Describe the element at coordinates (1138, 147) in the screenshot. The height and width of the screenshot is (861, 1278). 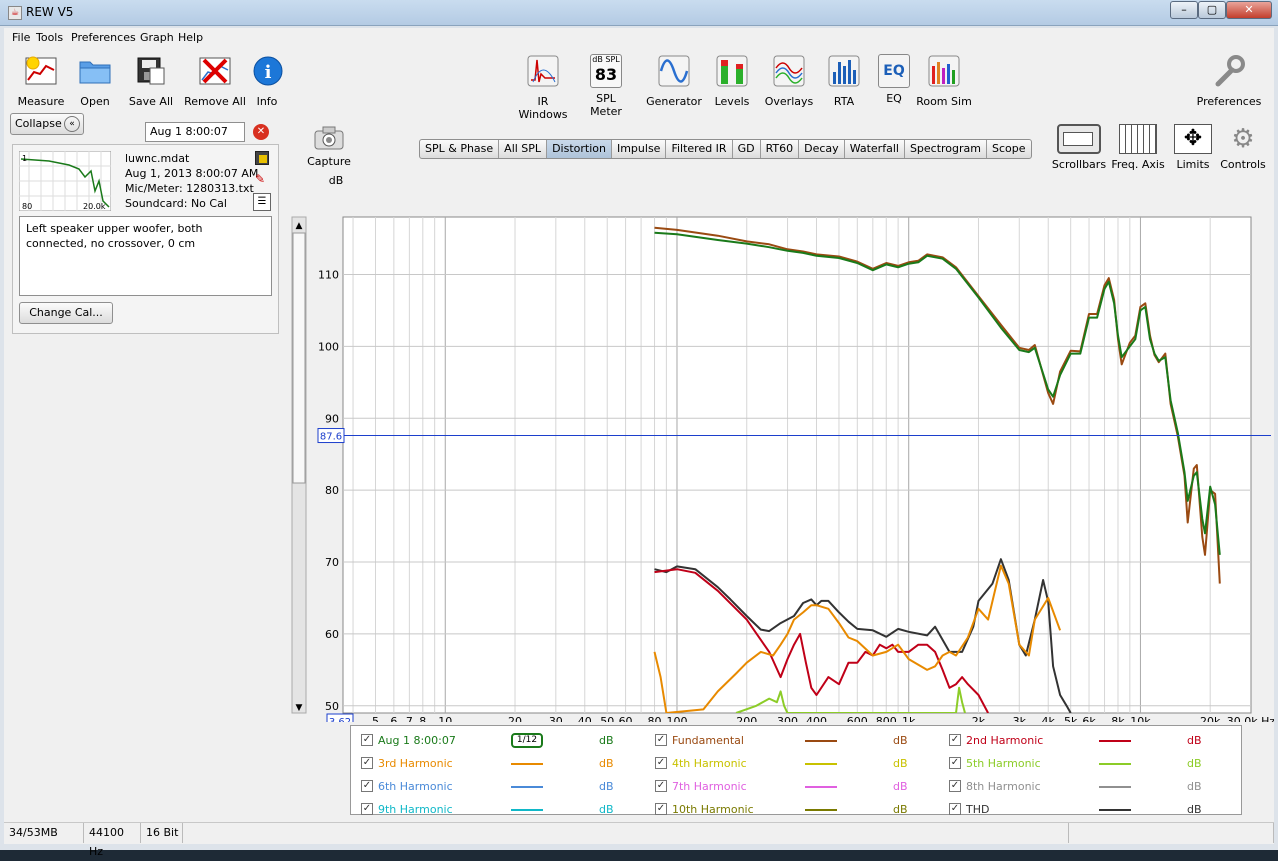
I see `freq-axis-button: Freq. Axis` at that location.